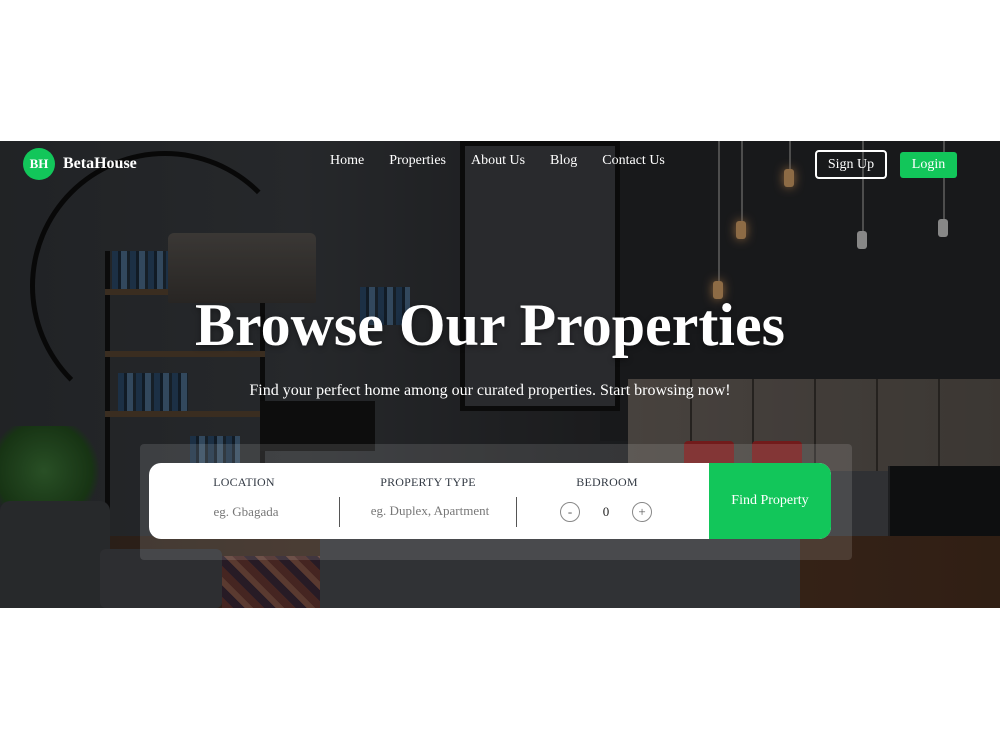 The image size is (1000, 750). I want to click on property-type-label: PROPERTY TYPE, so click(428, 482).